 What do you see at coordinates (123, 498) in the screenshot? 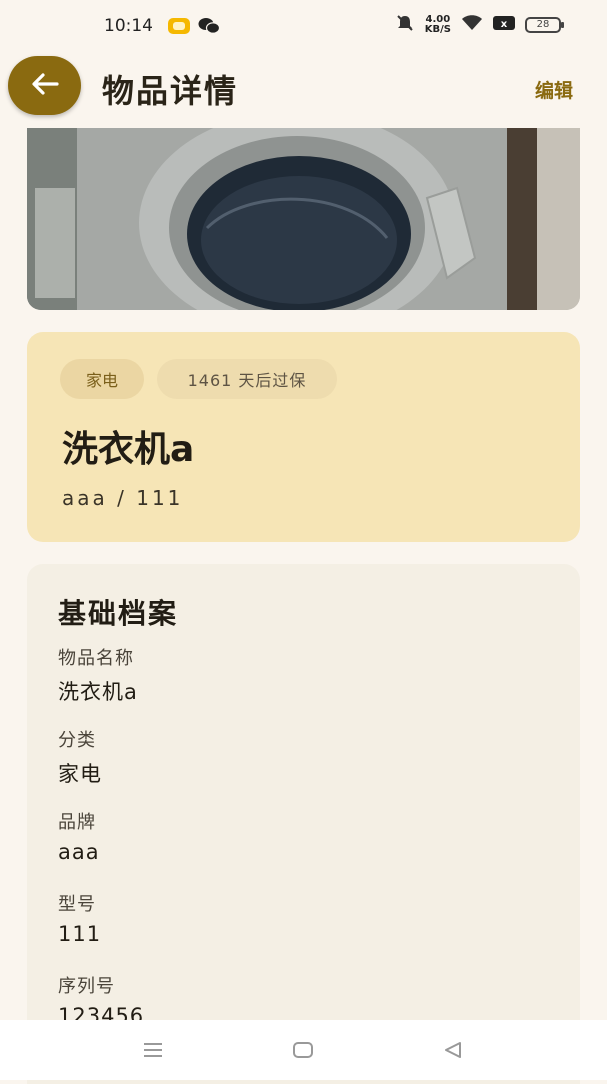
I see `brand-model: aaa / 111` at bounding box center [123, 498].